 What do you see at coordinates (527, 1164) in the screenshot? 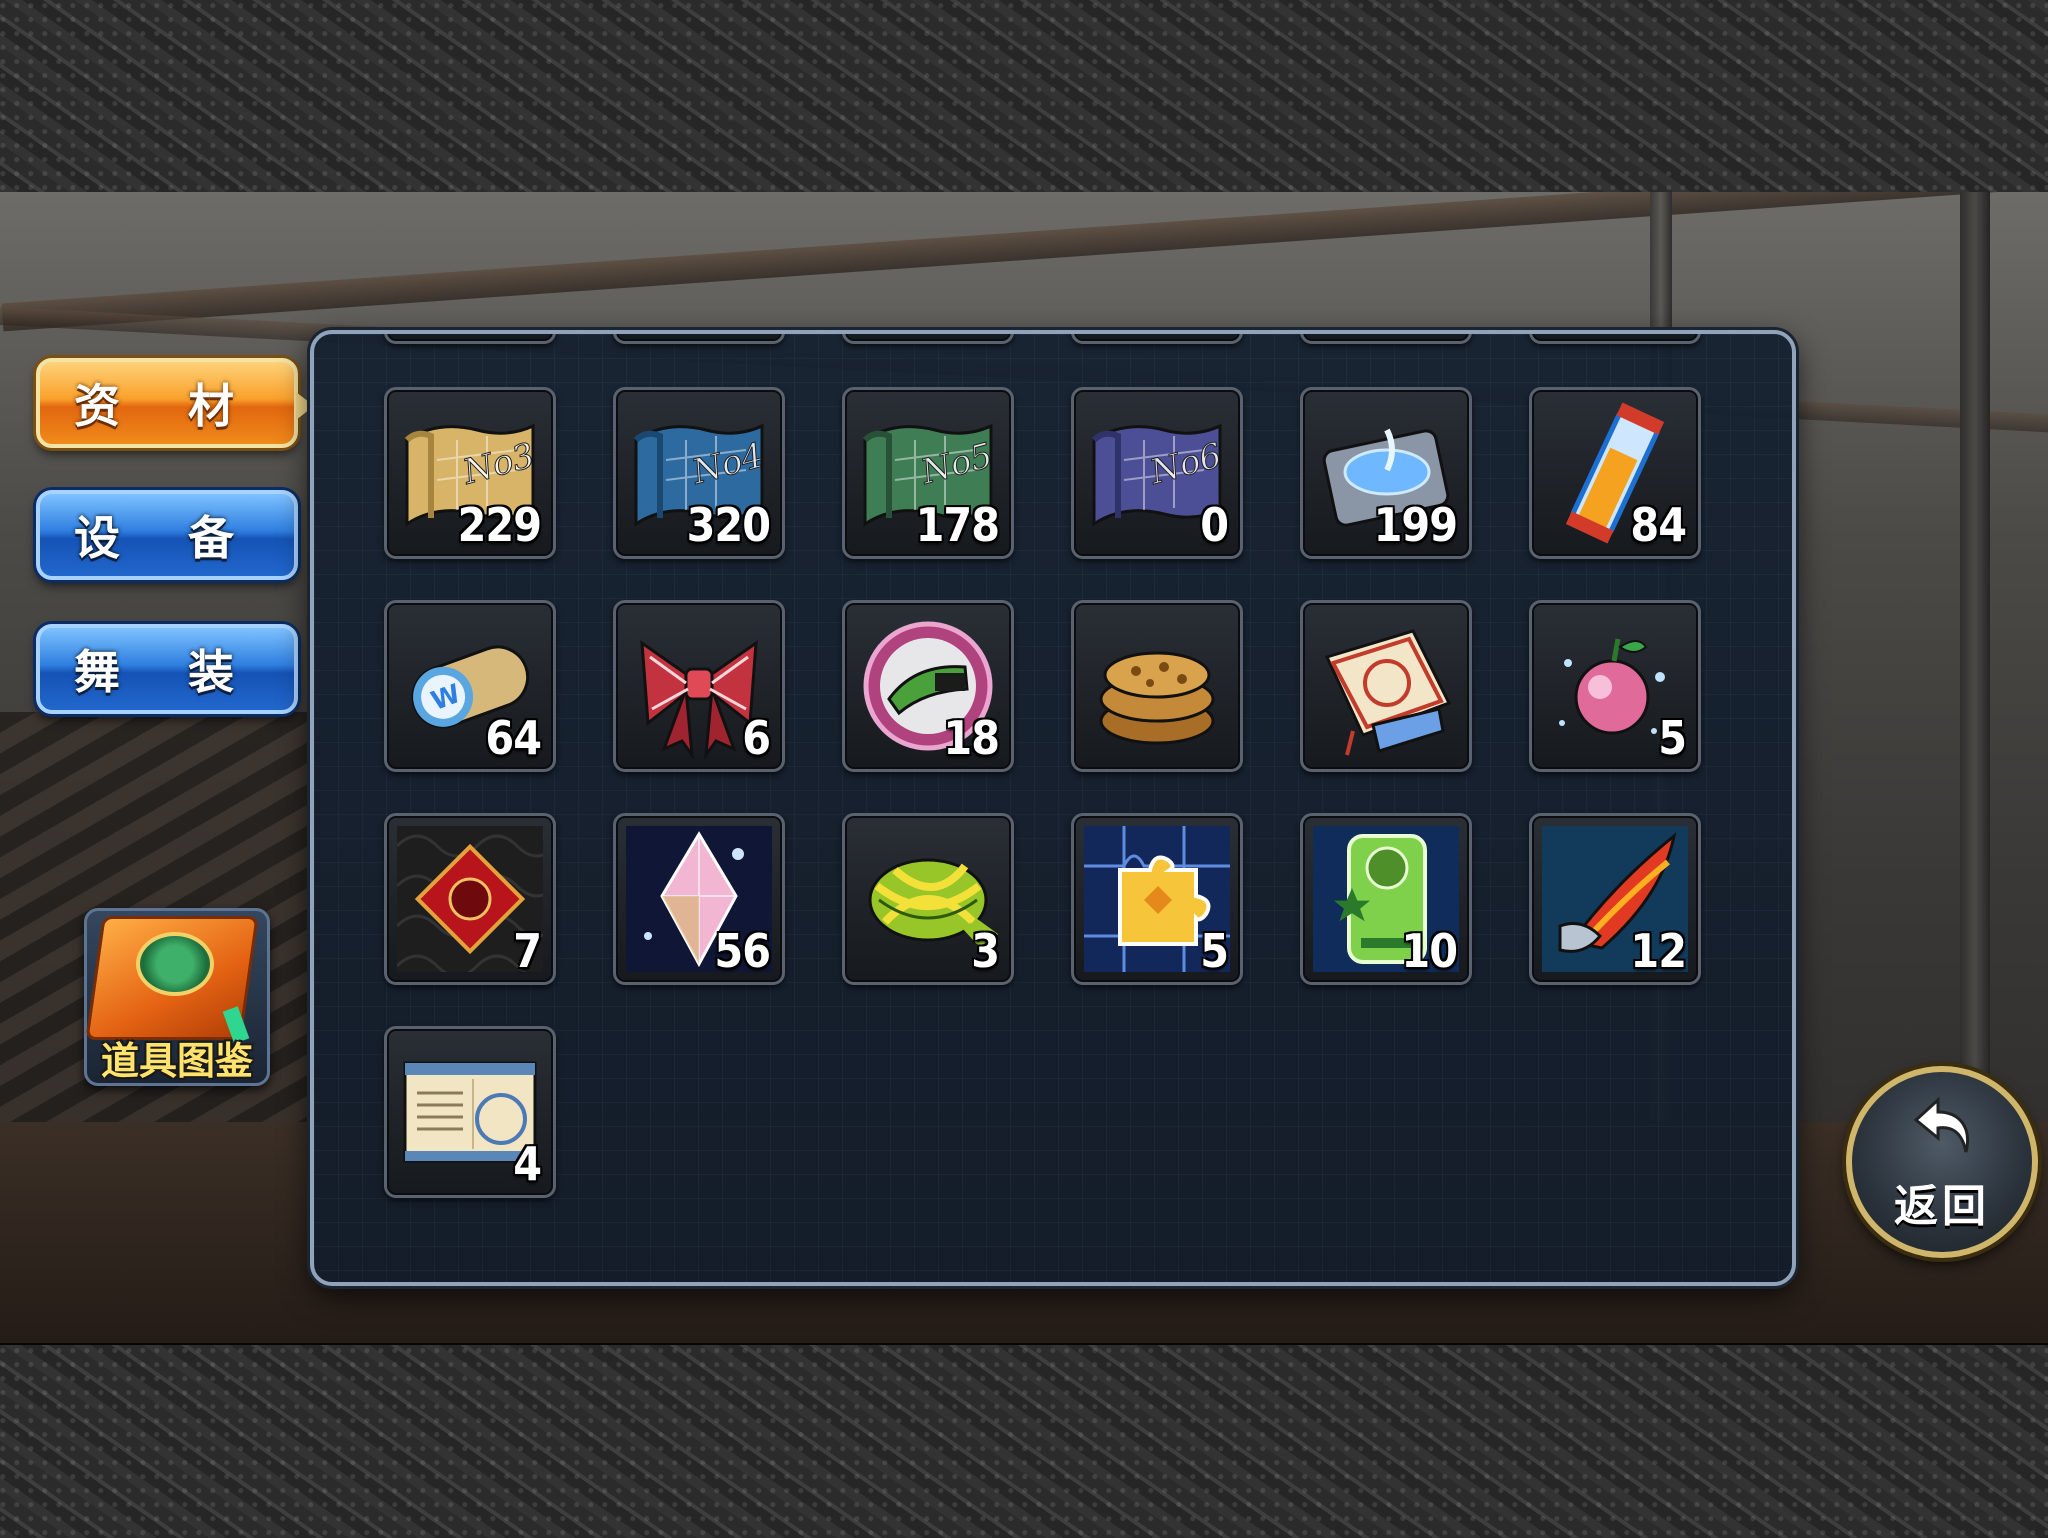
I see `item-count: 4` at bounding box center [527, 1164].